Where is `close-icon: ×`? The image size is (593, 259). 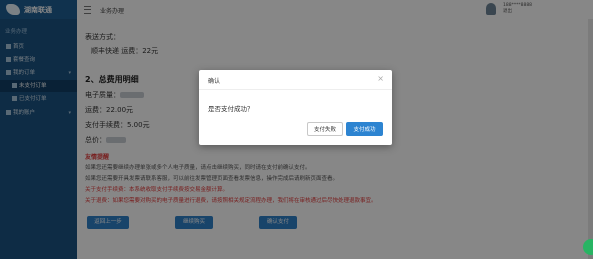
close-icon: × is located at coordinates (380, 78).